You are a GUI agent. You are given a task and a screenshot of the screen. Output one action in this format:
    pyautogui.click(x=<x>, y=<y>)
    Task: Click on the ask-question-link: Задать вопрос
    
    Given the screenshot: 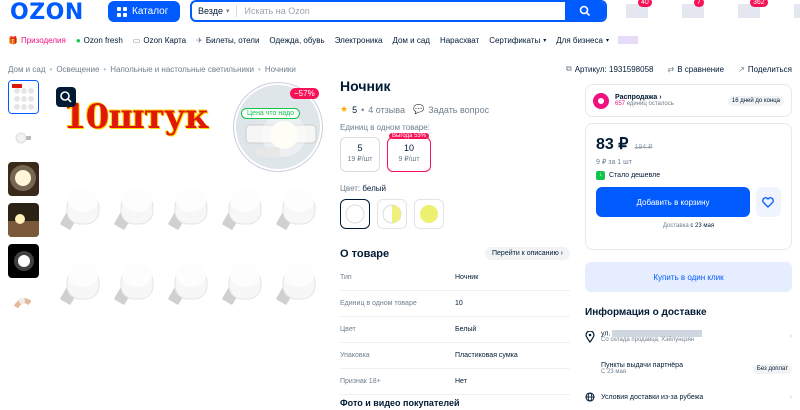 What is the action you would take?
    pyautogui.click(x=458, y=110)
    